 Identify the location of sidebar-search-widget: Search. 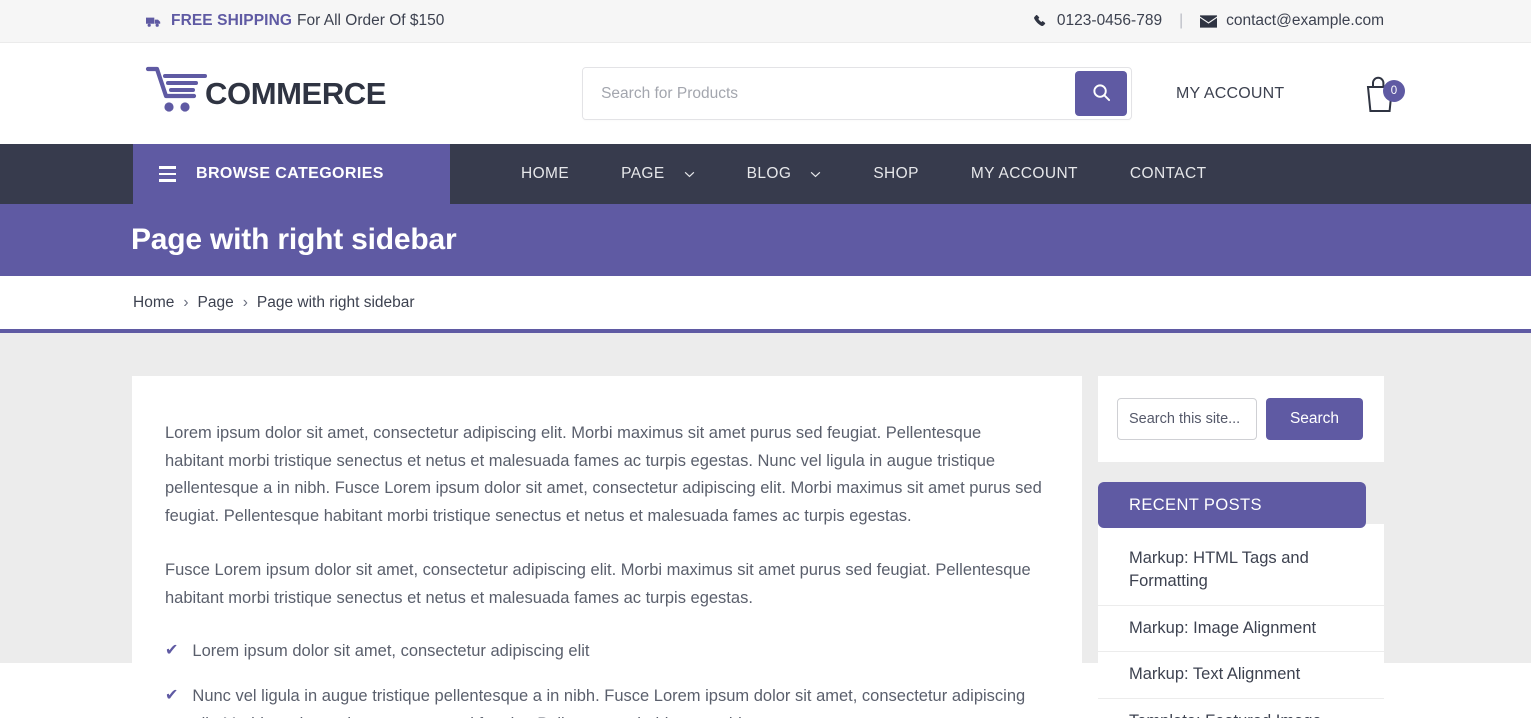
(1241, 419).